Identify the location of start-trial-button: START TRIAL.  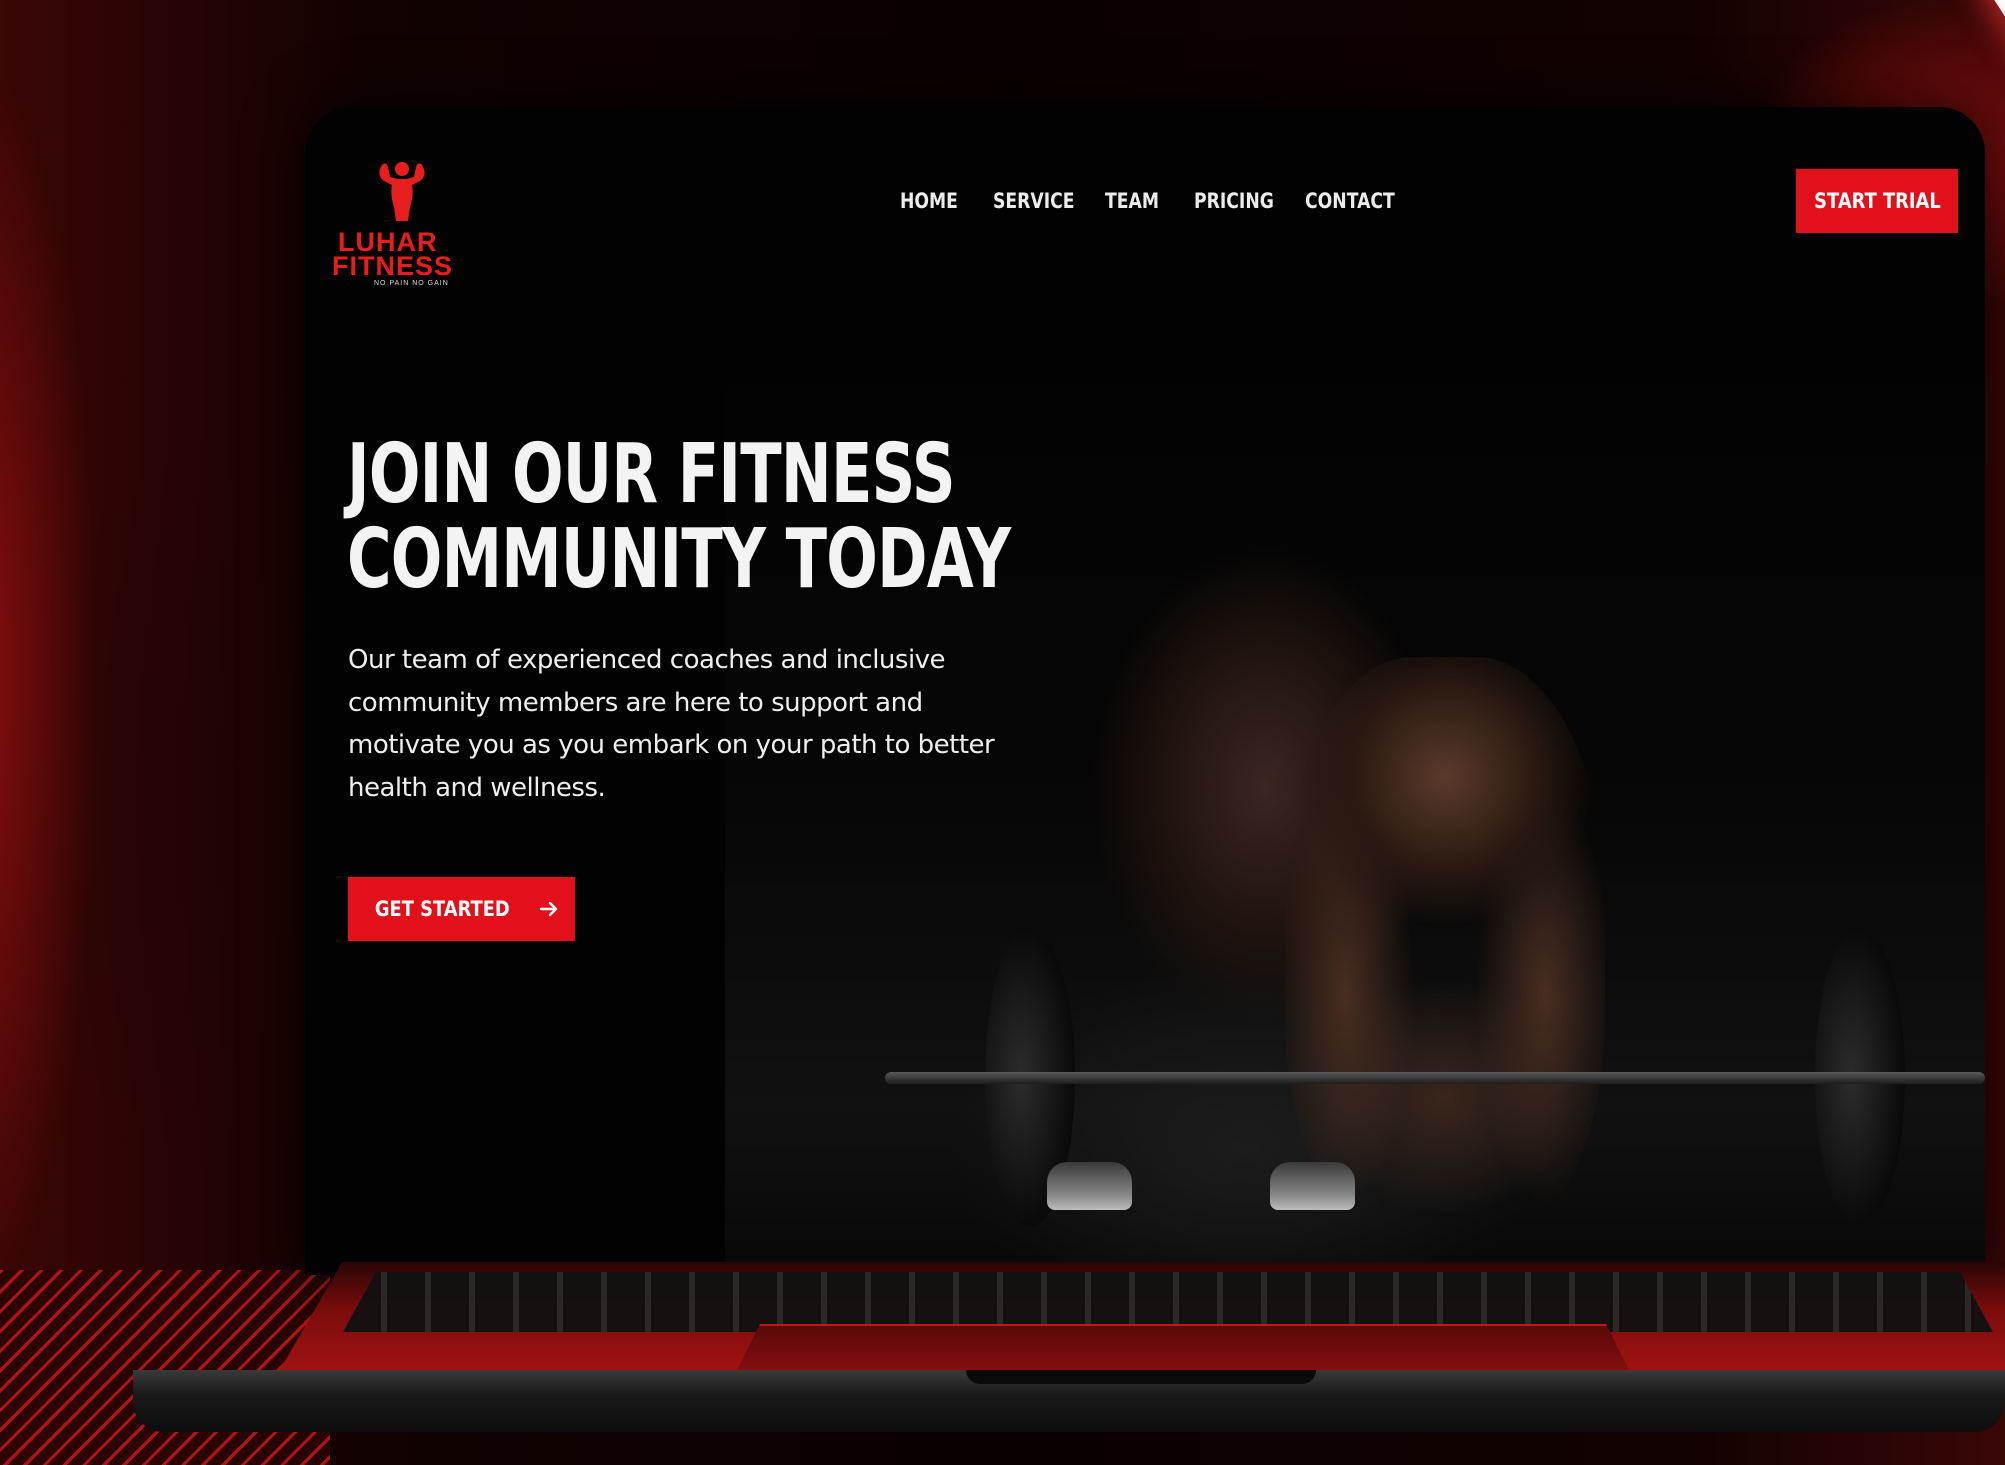
(1877, 201).